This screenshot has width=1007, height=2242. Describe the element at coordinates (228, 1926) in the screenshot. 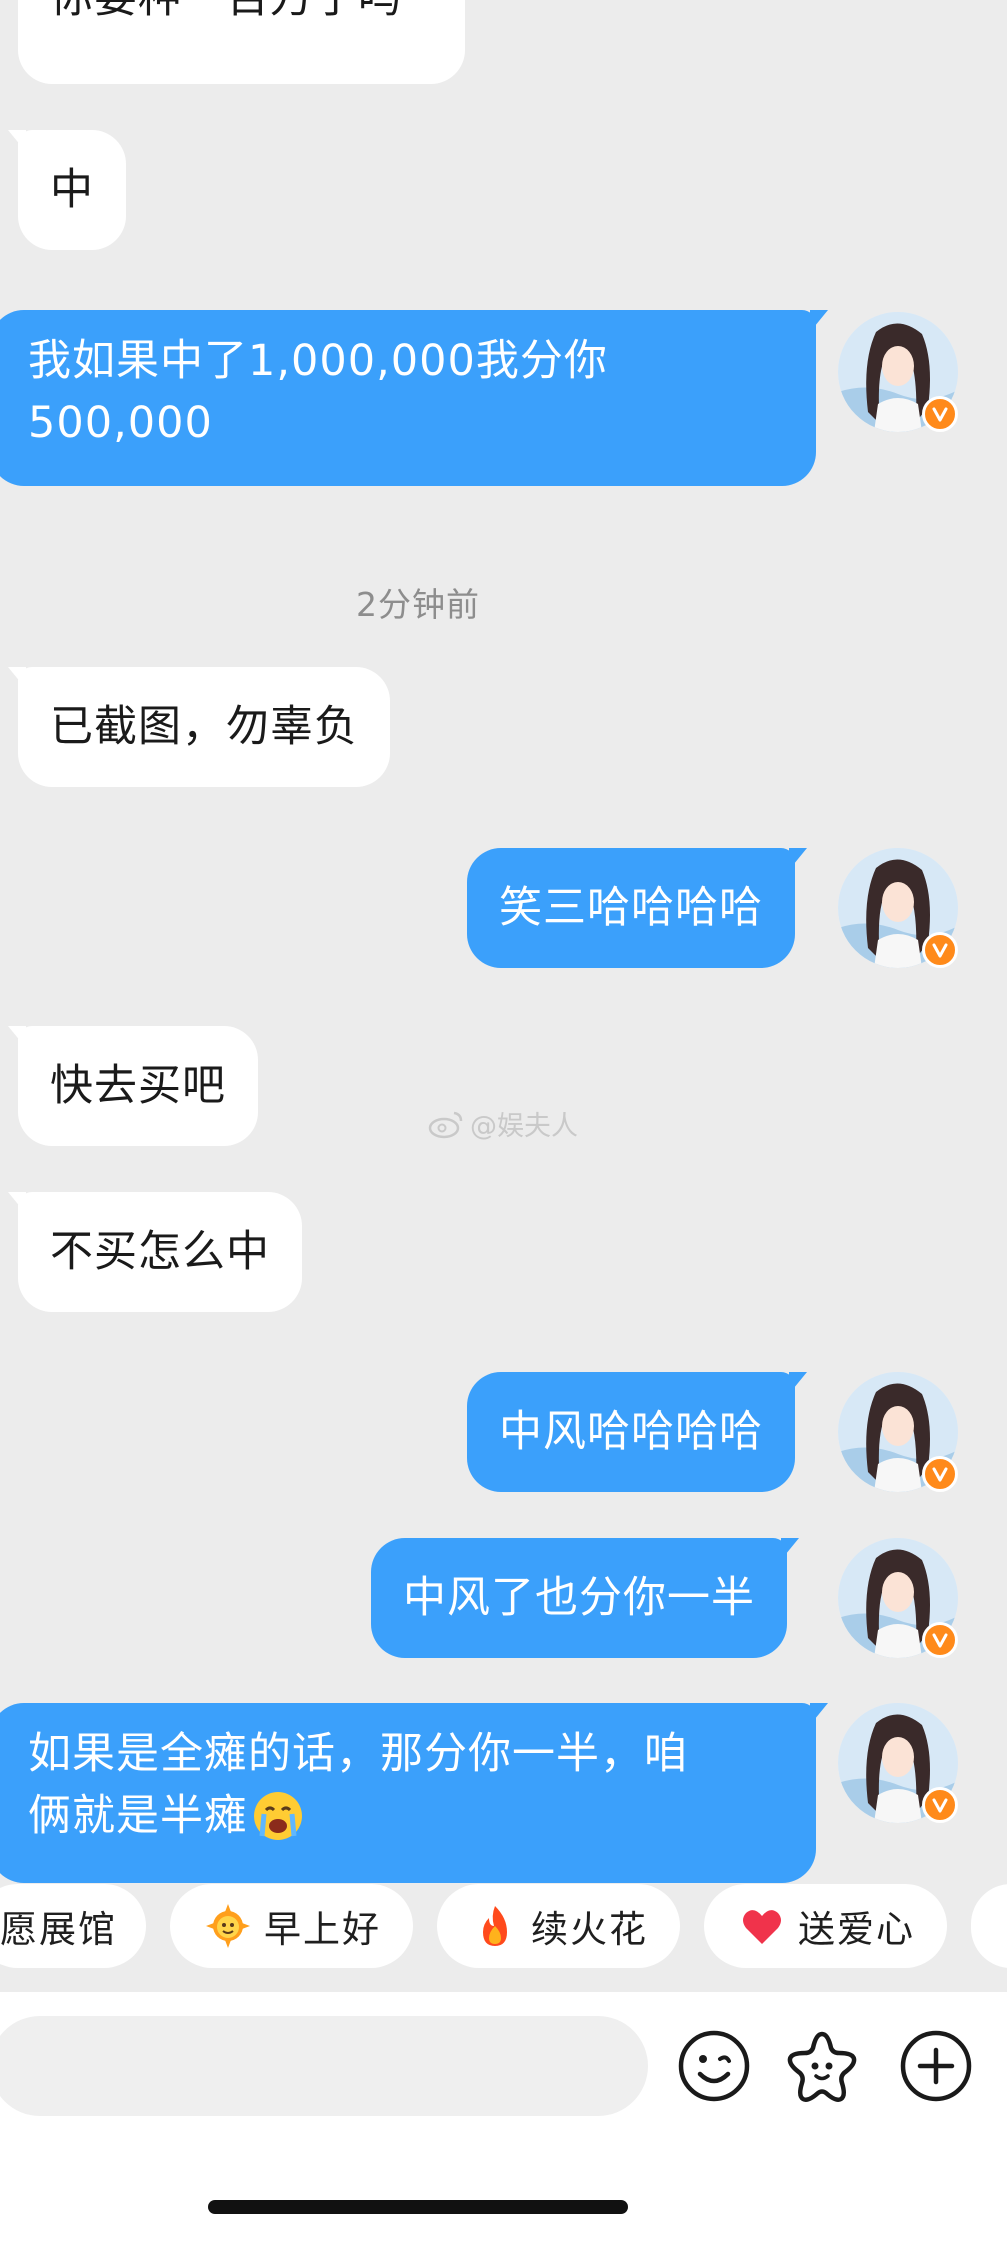

I see `sun-face-icon` at that location.